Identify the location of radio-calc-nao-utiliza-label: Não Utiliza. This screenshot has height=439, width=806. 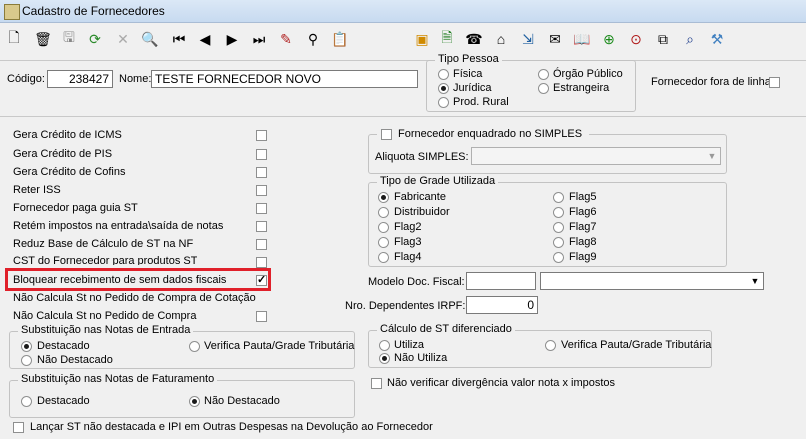
(421, 358).